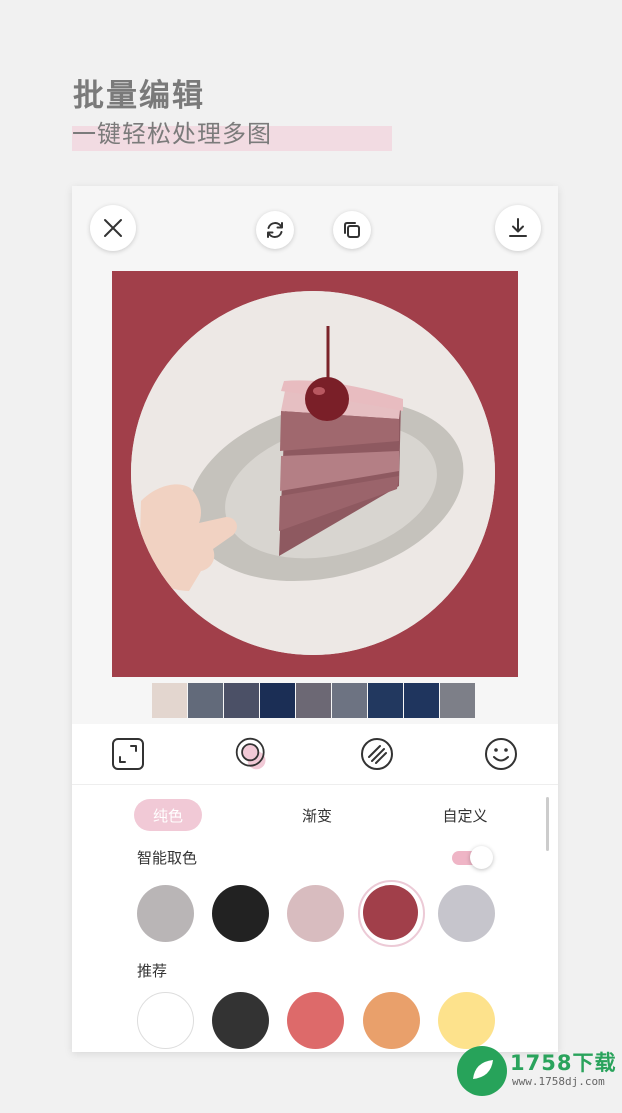  I want to click on tool-expand, so click(128, 754).